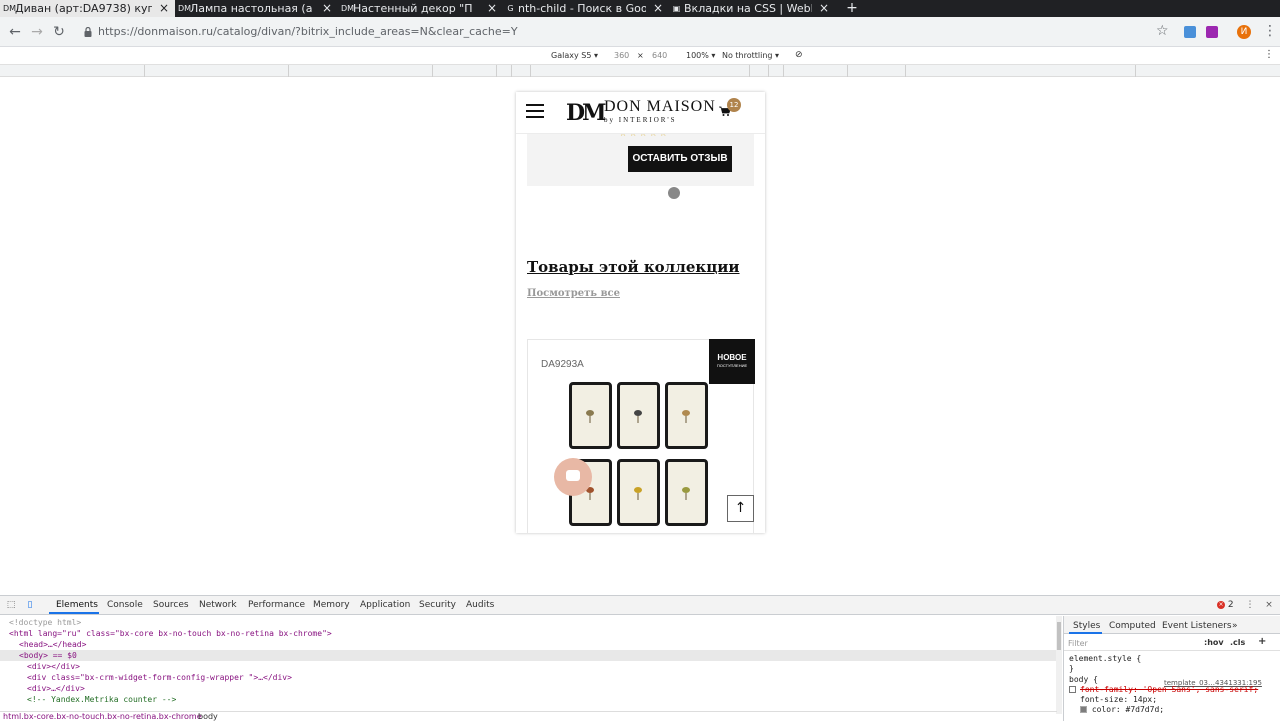 This screenshot has height=721, width=1280. I want to click on tab-memory: Memory, so click(331, 605).